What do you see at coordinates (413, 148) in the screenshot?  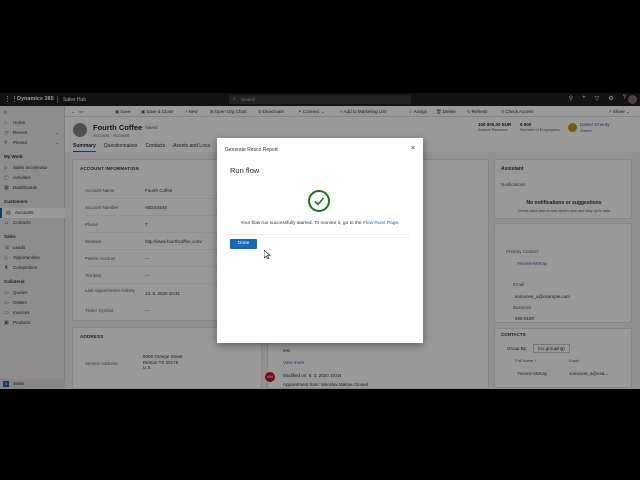 I see `close-icon: ×` at bounding box center [413, 148].